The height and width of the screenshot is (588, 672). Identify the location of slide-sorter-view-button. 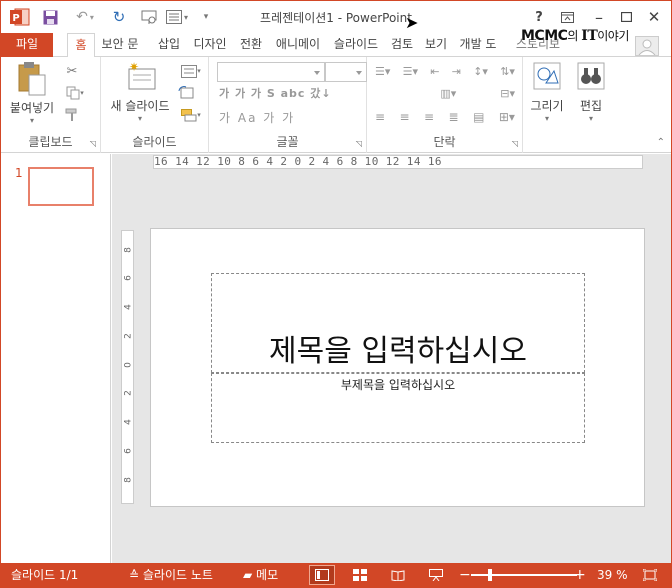
(360, 575).